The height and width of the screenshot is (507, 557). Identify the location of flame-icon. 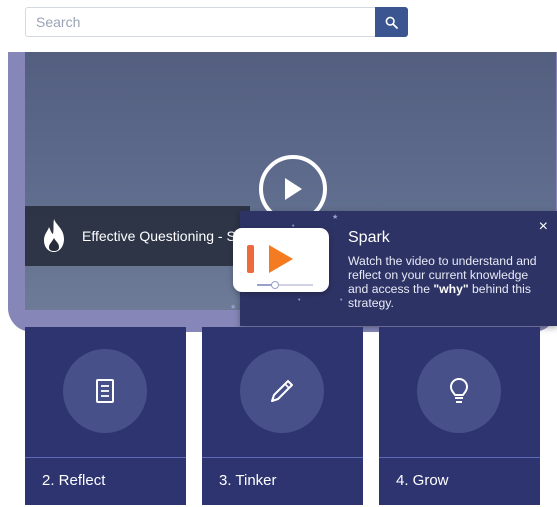
(54, 235).